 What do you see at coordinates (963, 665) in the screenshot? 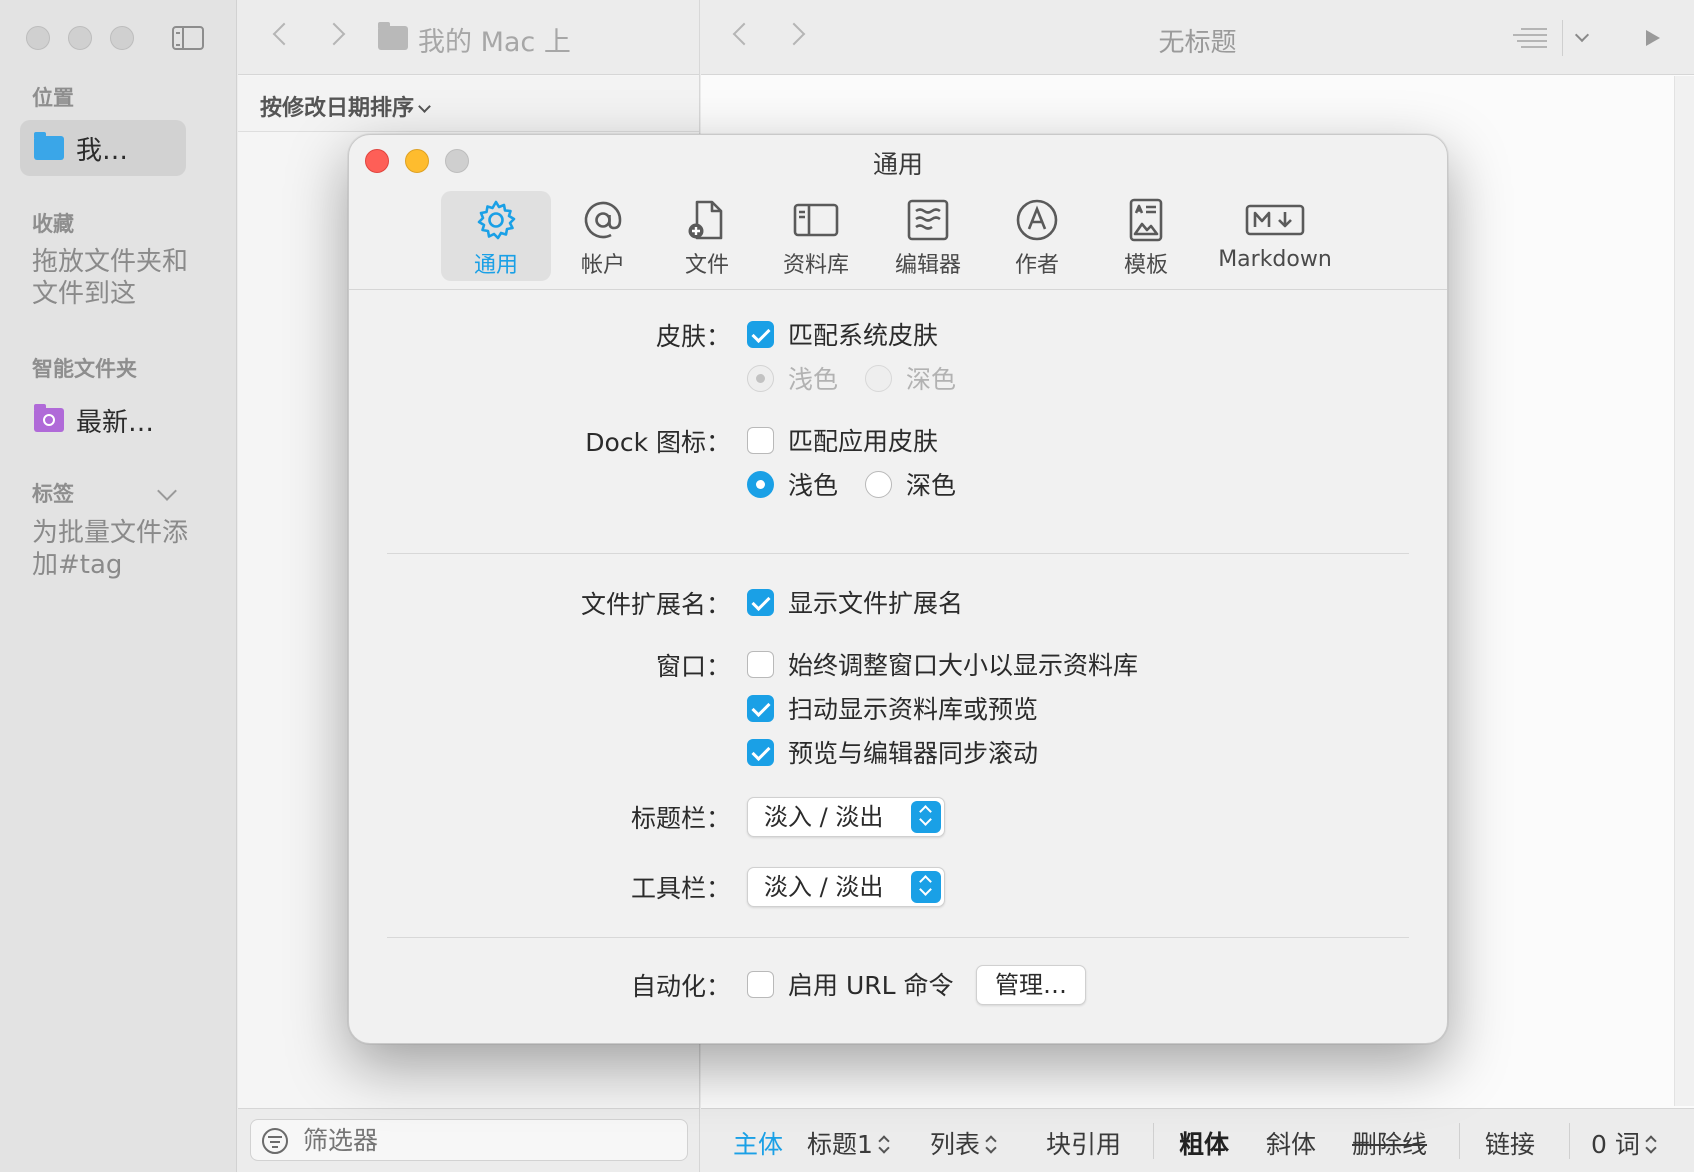
I see `checkbox-label: 始终调整窗口大小以显示资料库` at bounding box center [963, 665].